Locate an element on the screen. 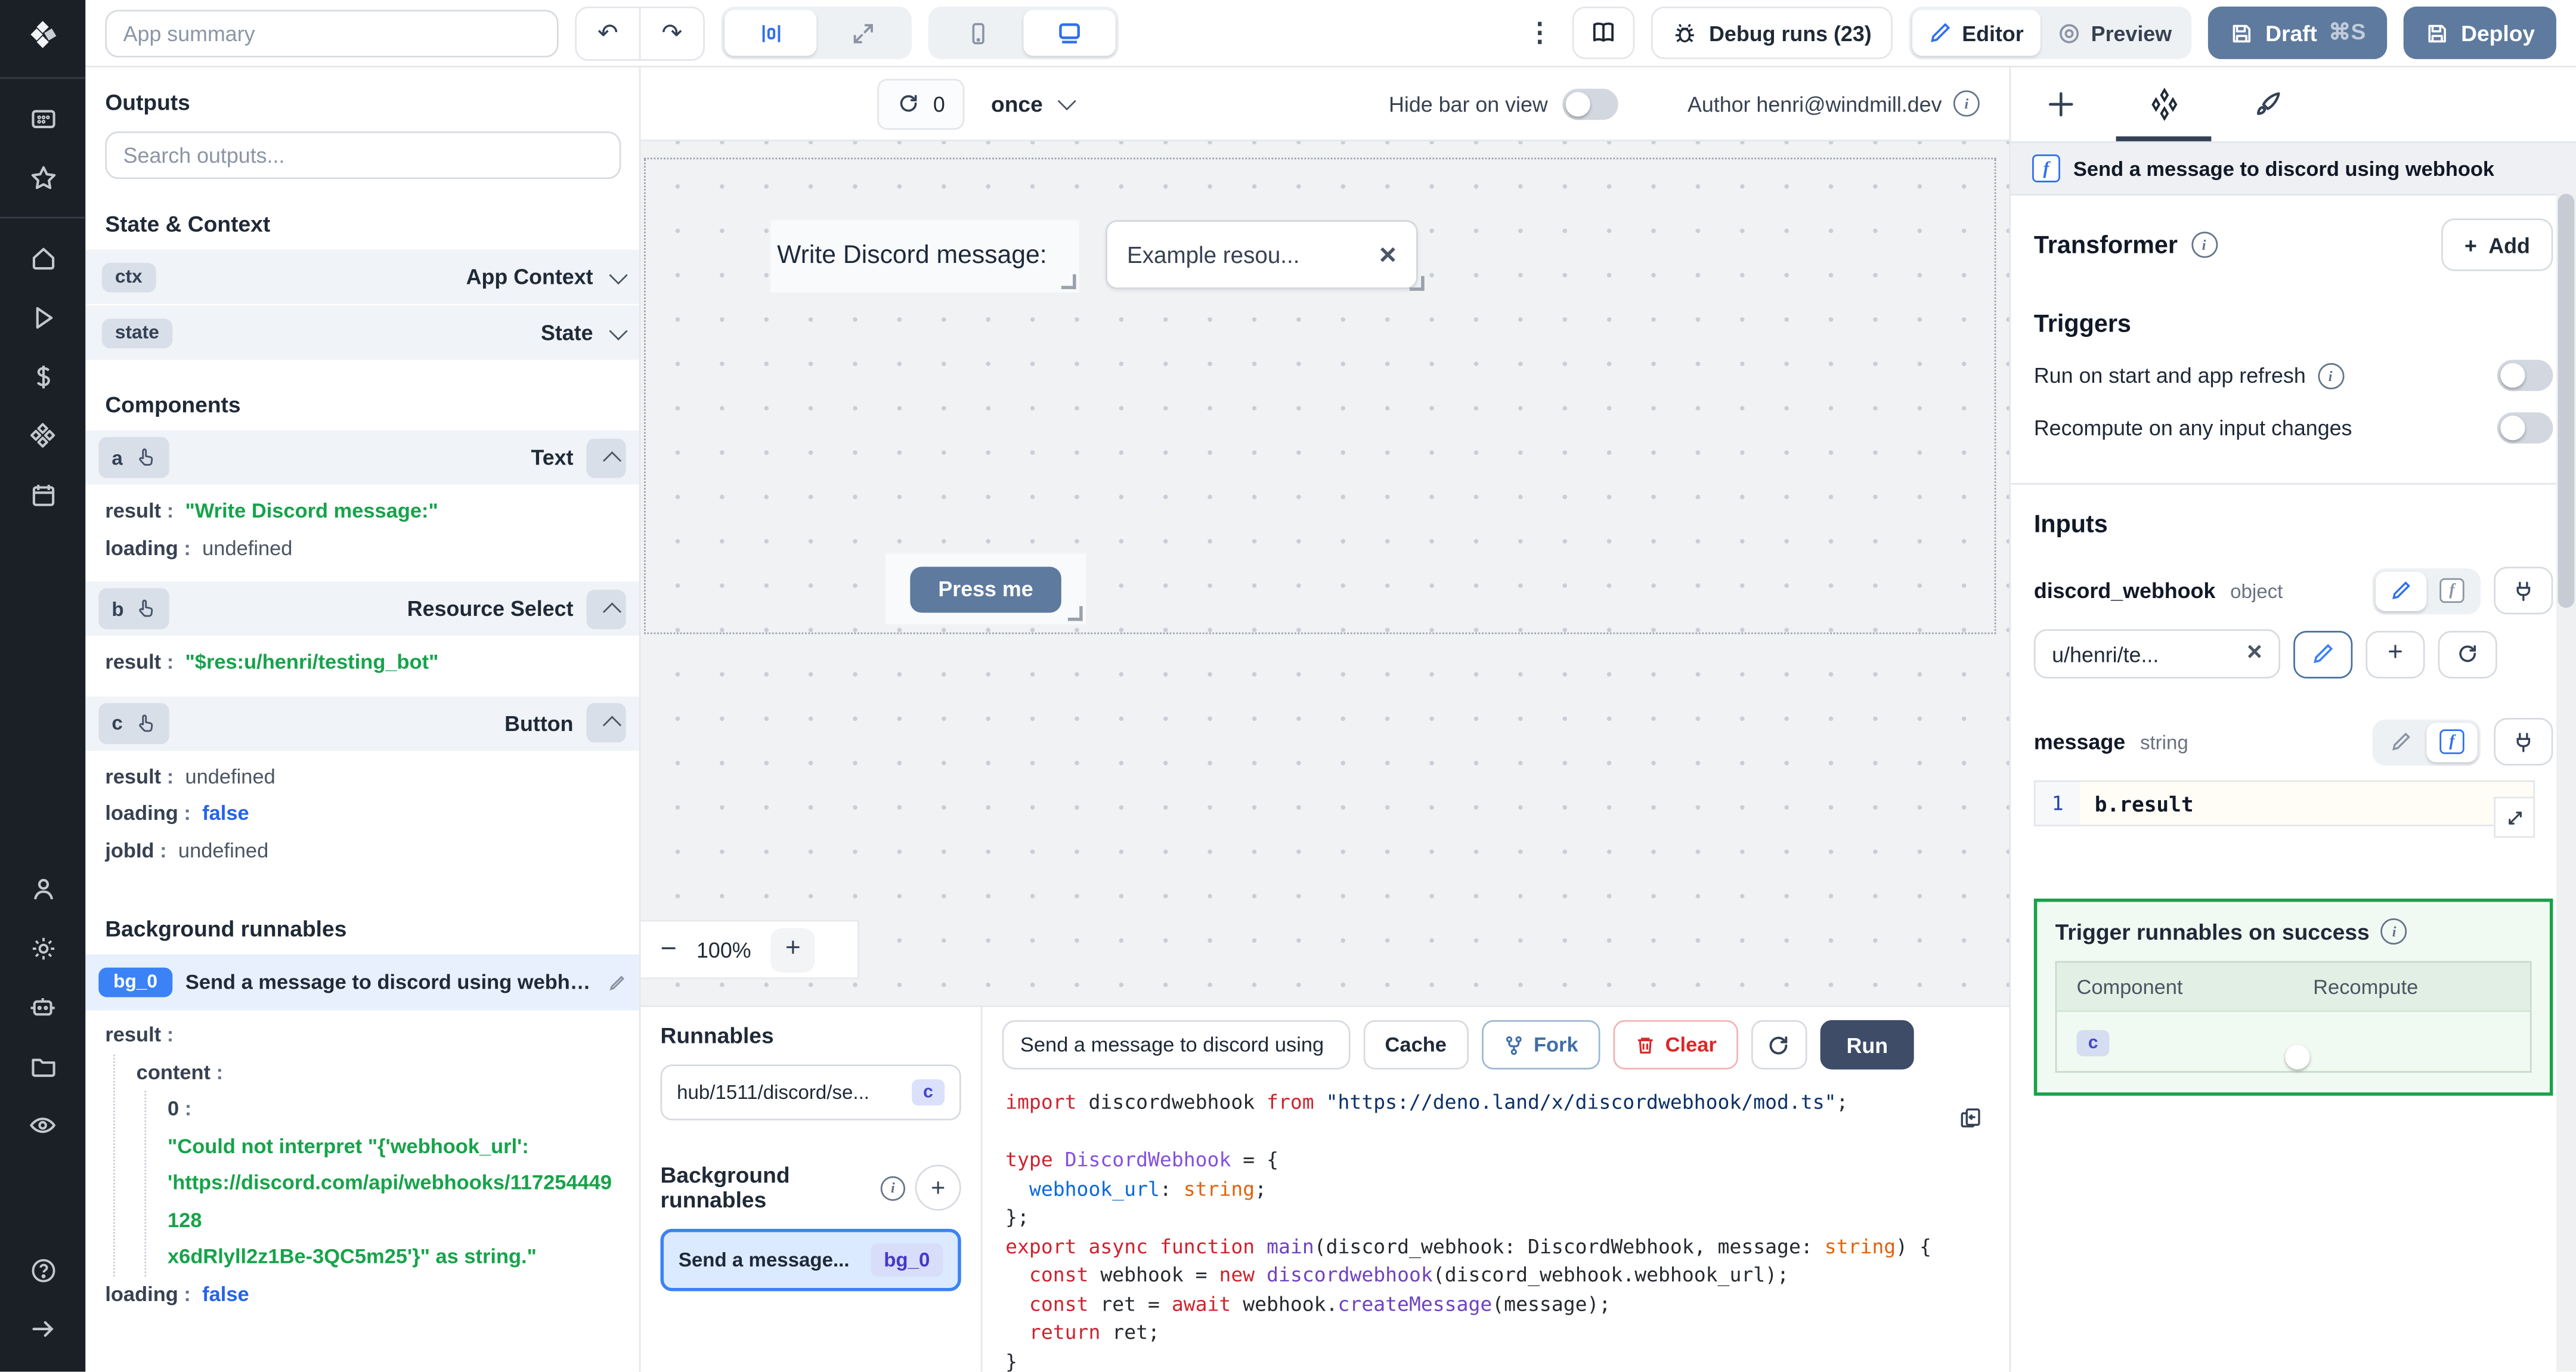  schedule-dropdown: once is located at coordinates (1033, 103).